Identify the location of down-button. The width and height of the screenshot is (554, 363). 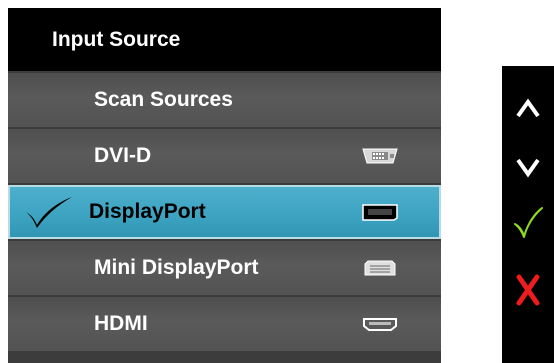
(528, 168).